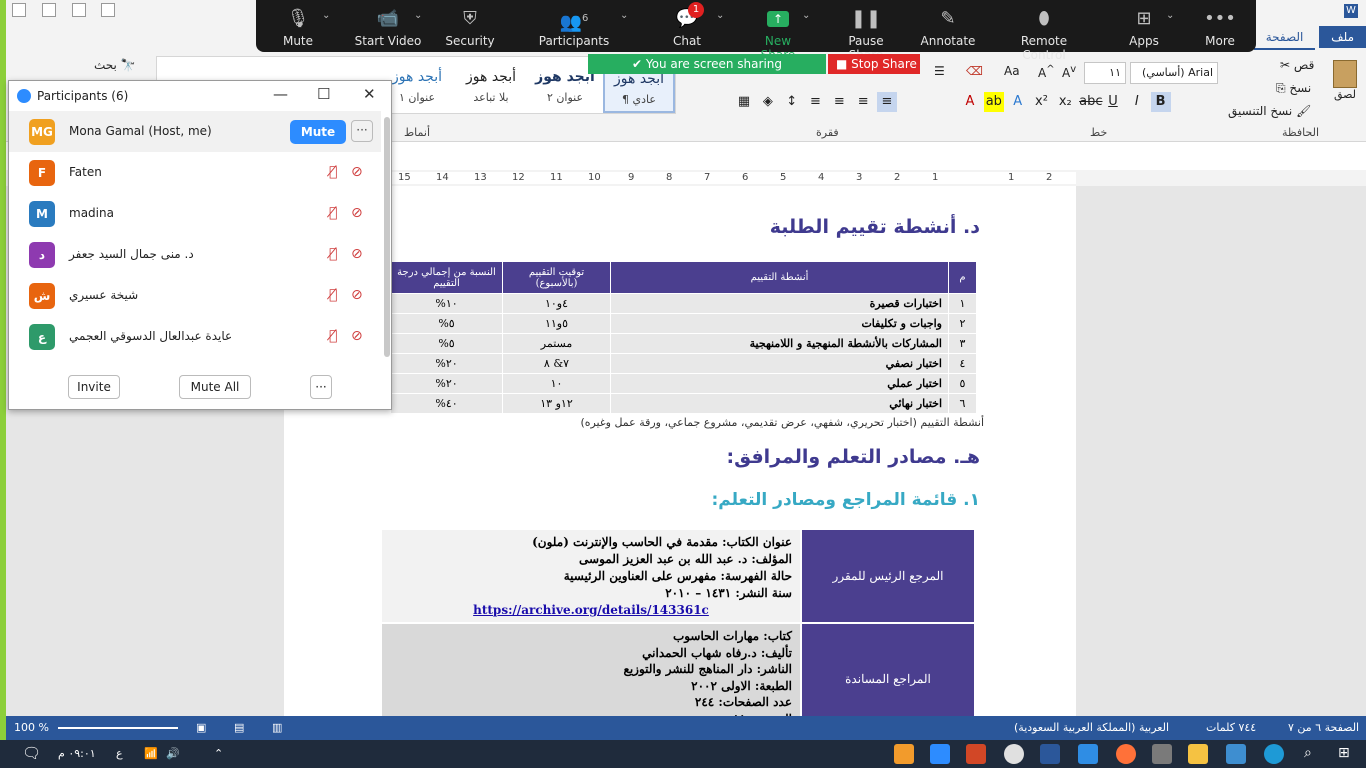  Describe the element at coordinates (1041, 102) in the screenshot. I see `superscript-button: x²` at that location.